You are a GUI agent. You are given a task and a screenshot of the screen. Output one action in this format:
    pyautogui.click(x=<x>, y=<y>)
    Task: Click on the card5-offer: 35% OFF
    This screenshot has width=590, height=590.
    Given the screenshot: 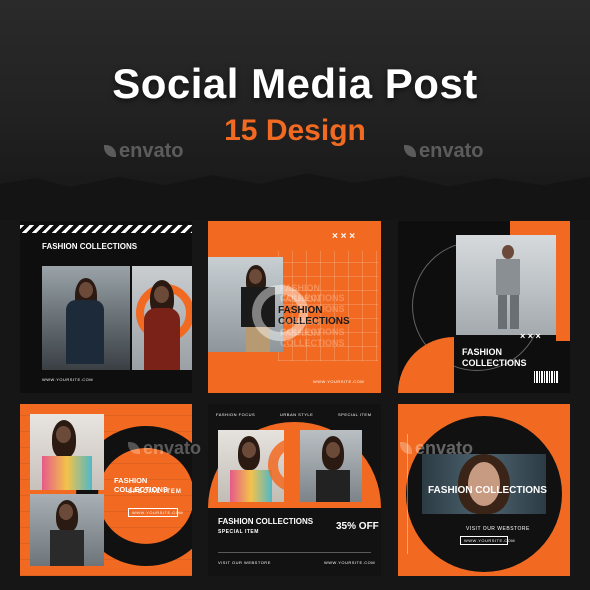 What is the action you would take?
    pyautogui.click(x=357, y=526)
    